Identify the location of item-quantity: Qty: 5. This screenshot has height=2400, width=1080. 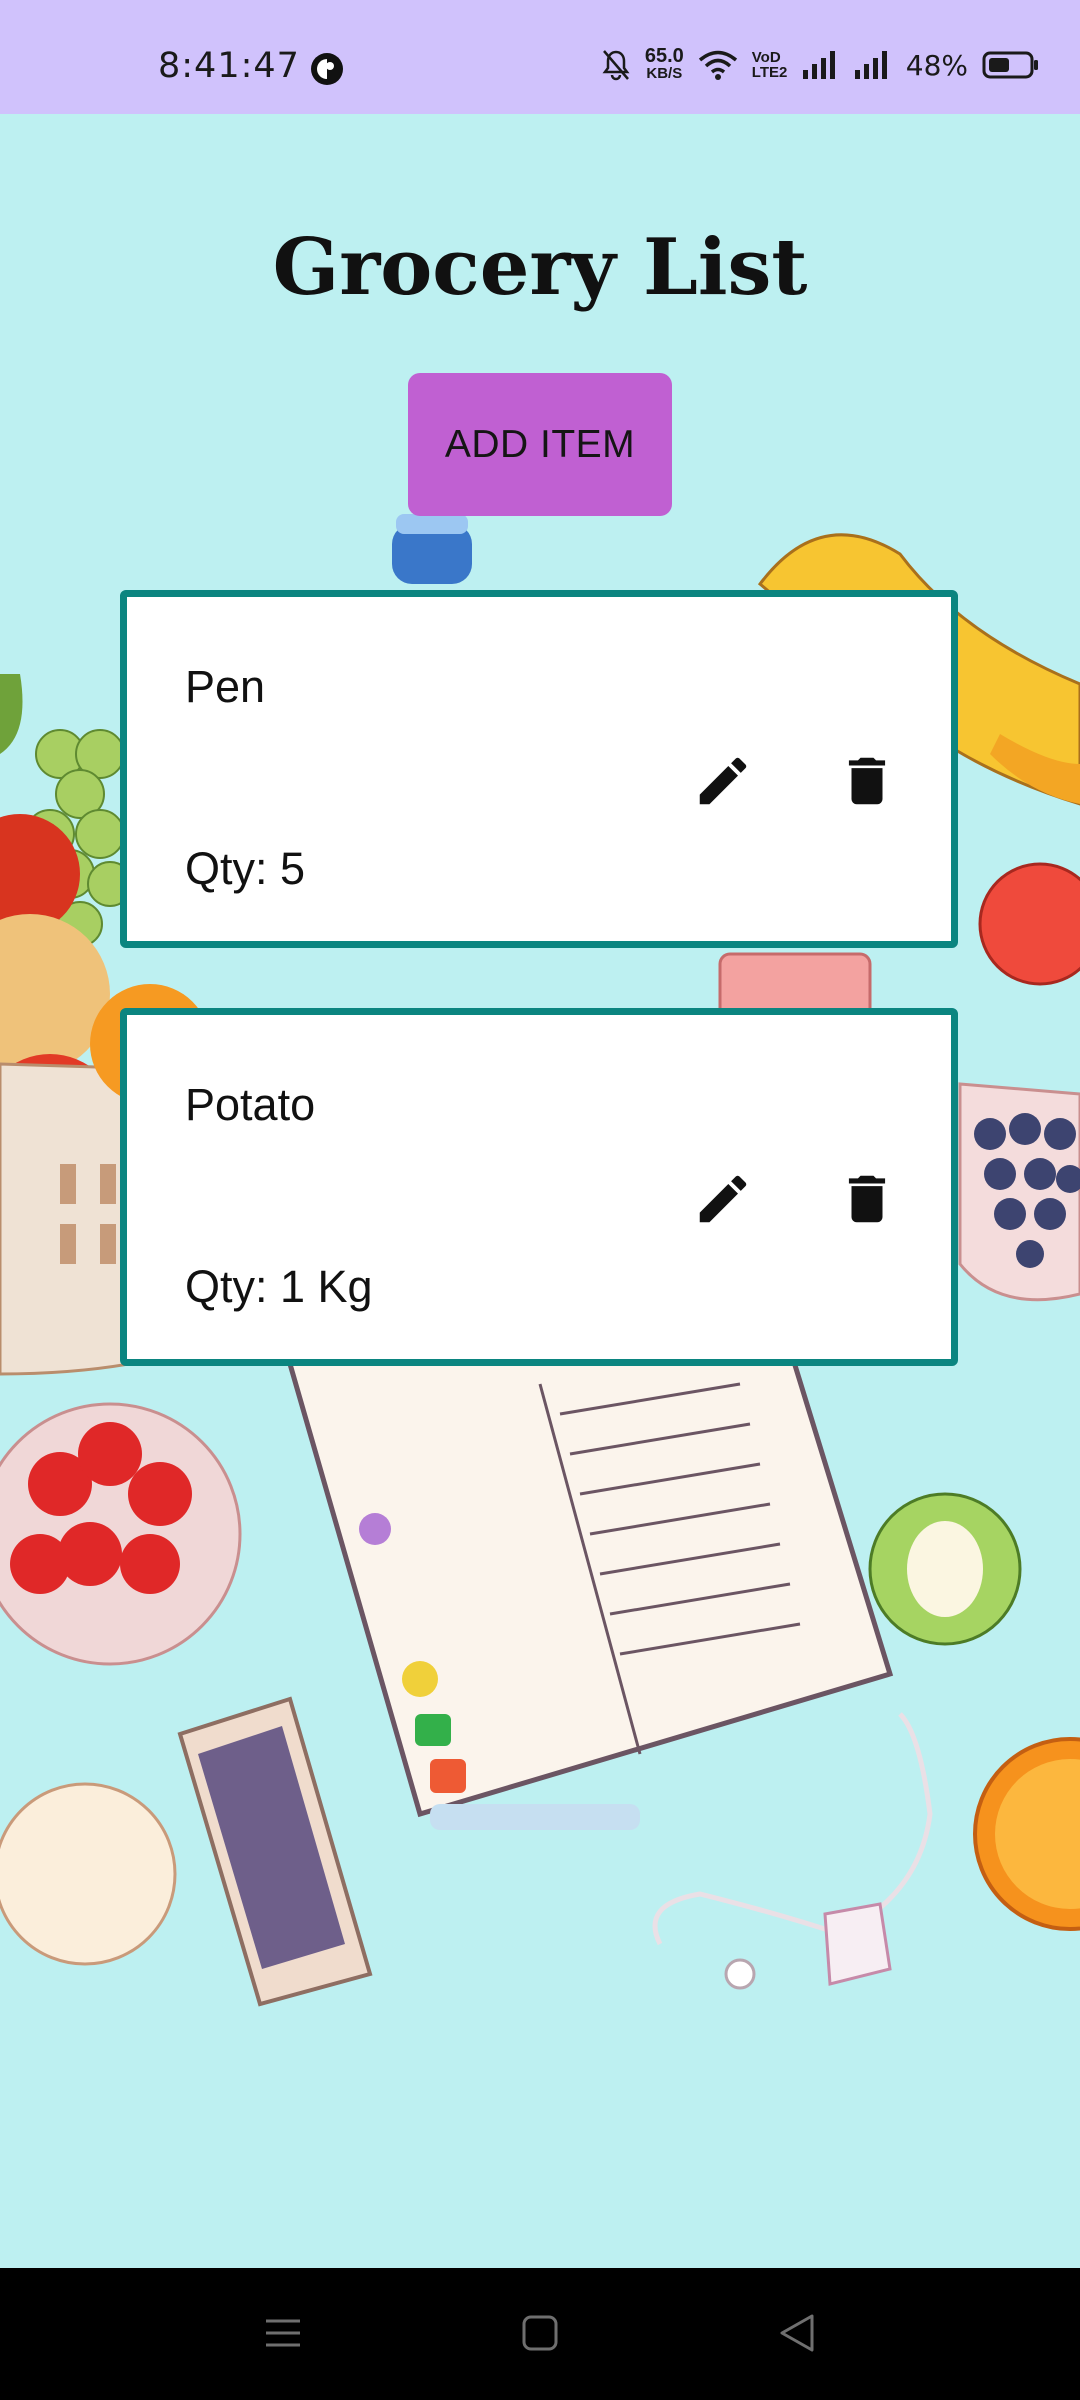
(245, 868).